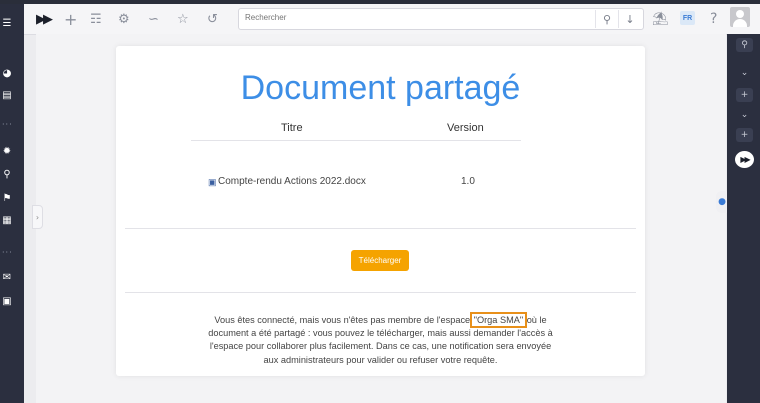  Describe the element at coordinates (7, 95) in the screenshot. I see `list-icon: ▤` at that location.